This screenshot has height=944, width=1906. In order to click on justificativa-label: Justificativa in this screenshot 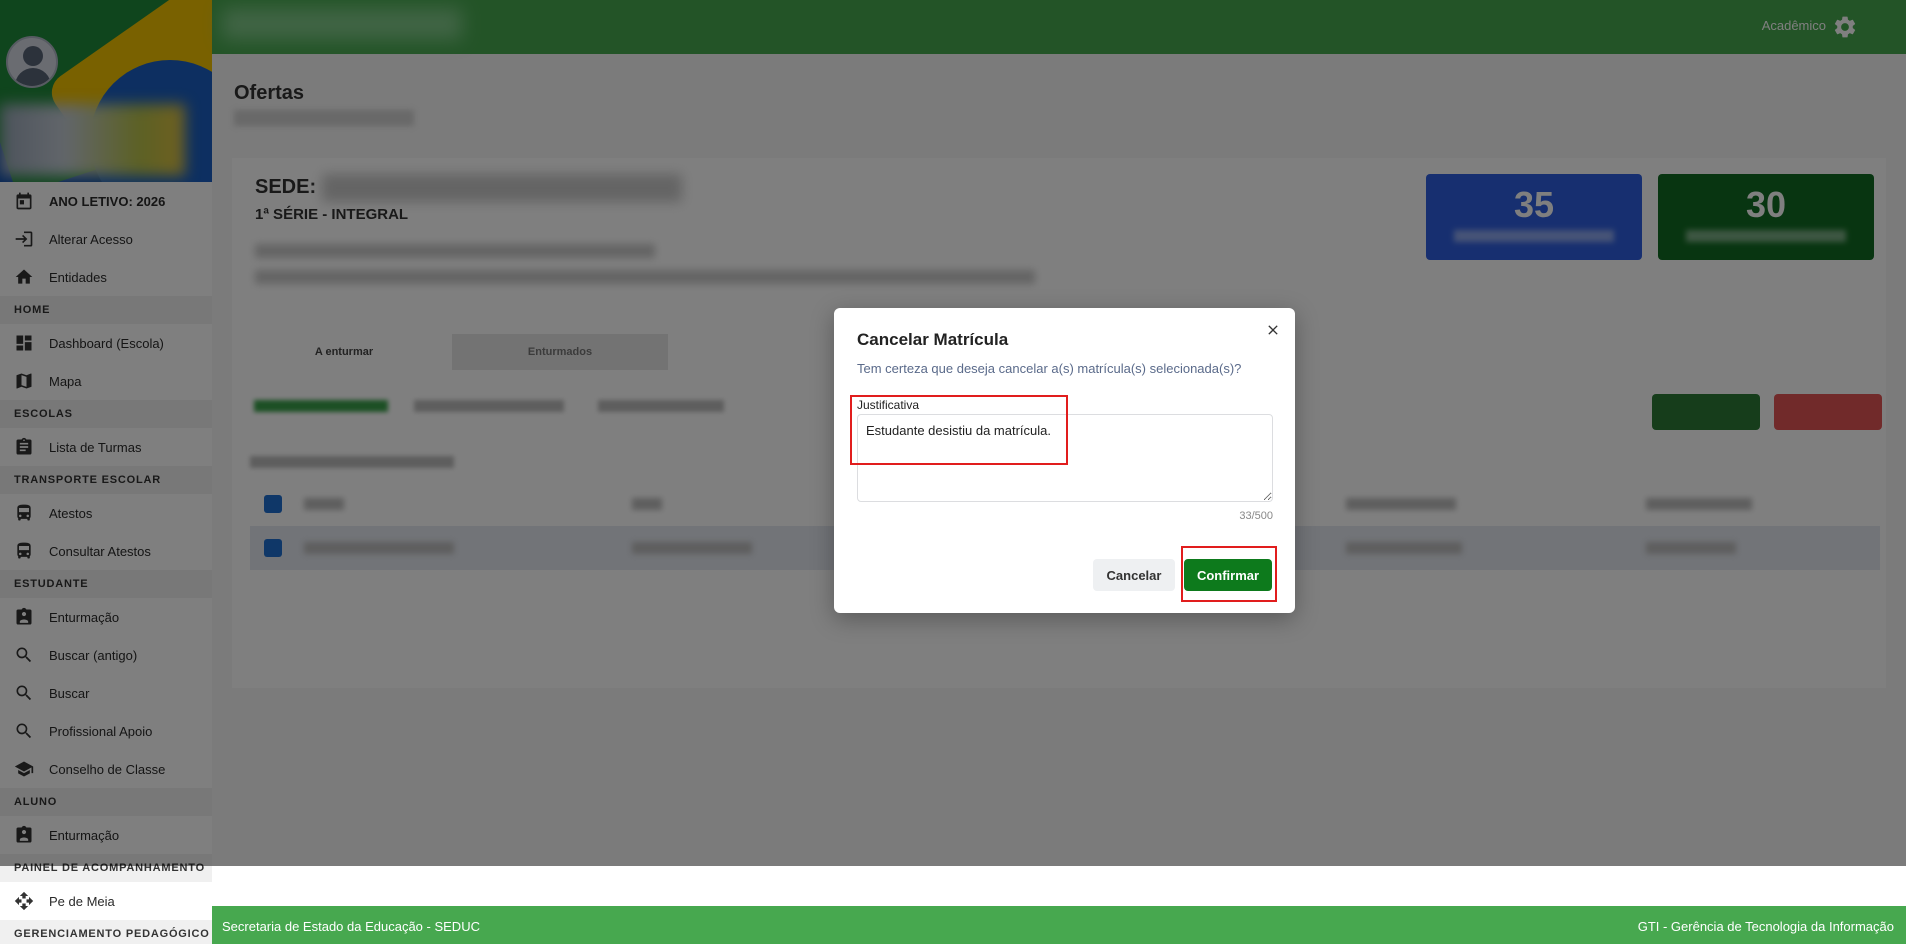, I will do `click(888, 405)`.